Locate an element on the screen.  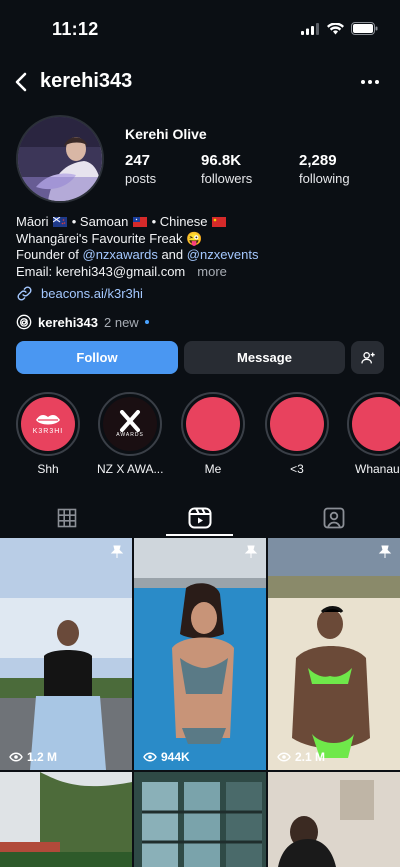
highlight-label: Me is located at coordinates (213, 469).